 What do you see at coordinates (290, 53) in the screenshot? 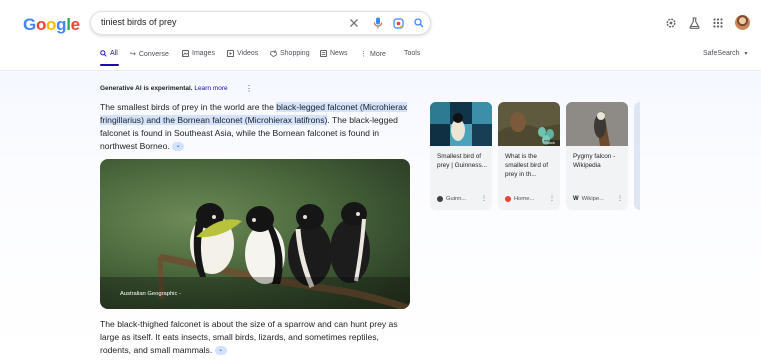
I see `tab-shopping: Shopping` at bounding box center [290, 53].